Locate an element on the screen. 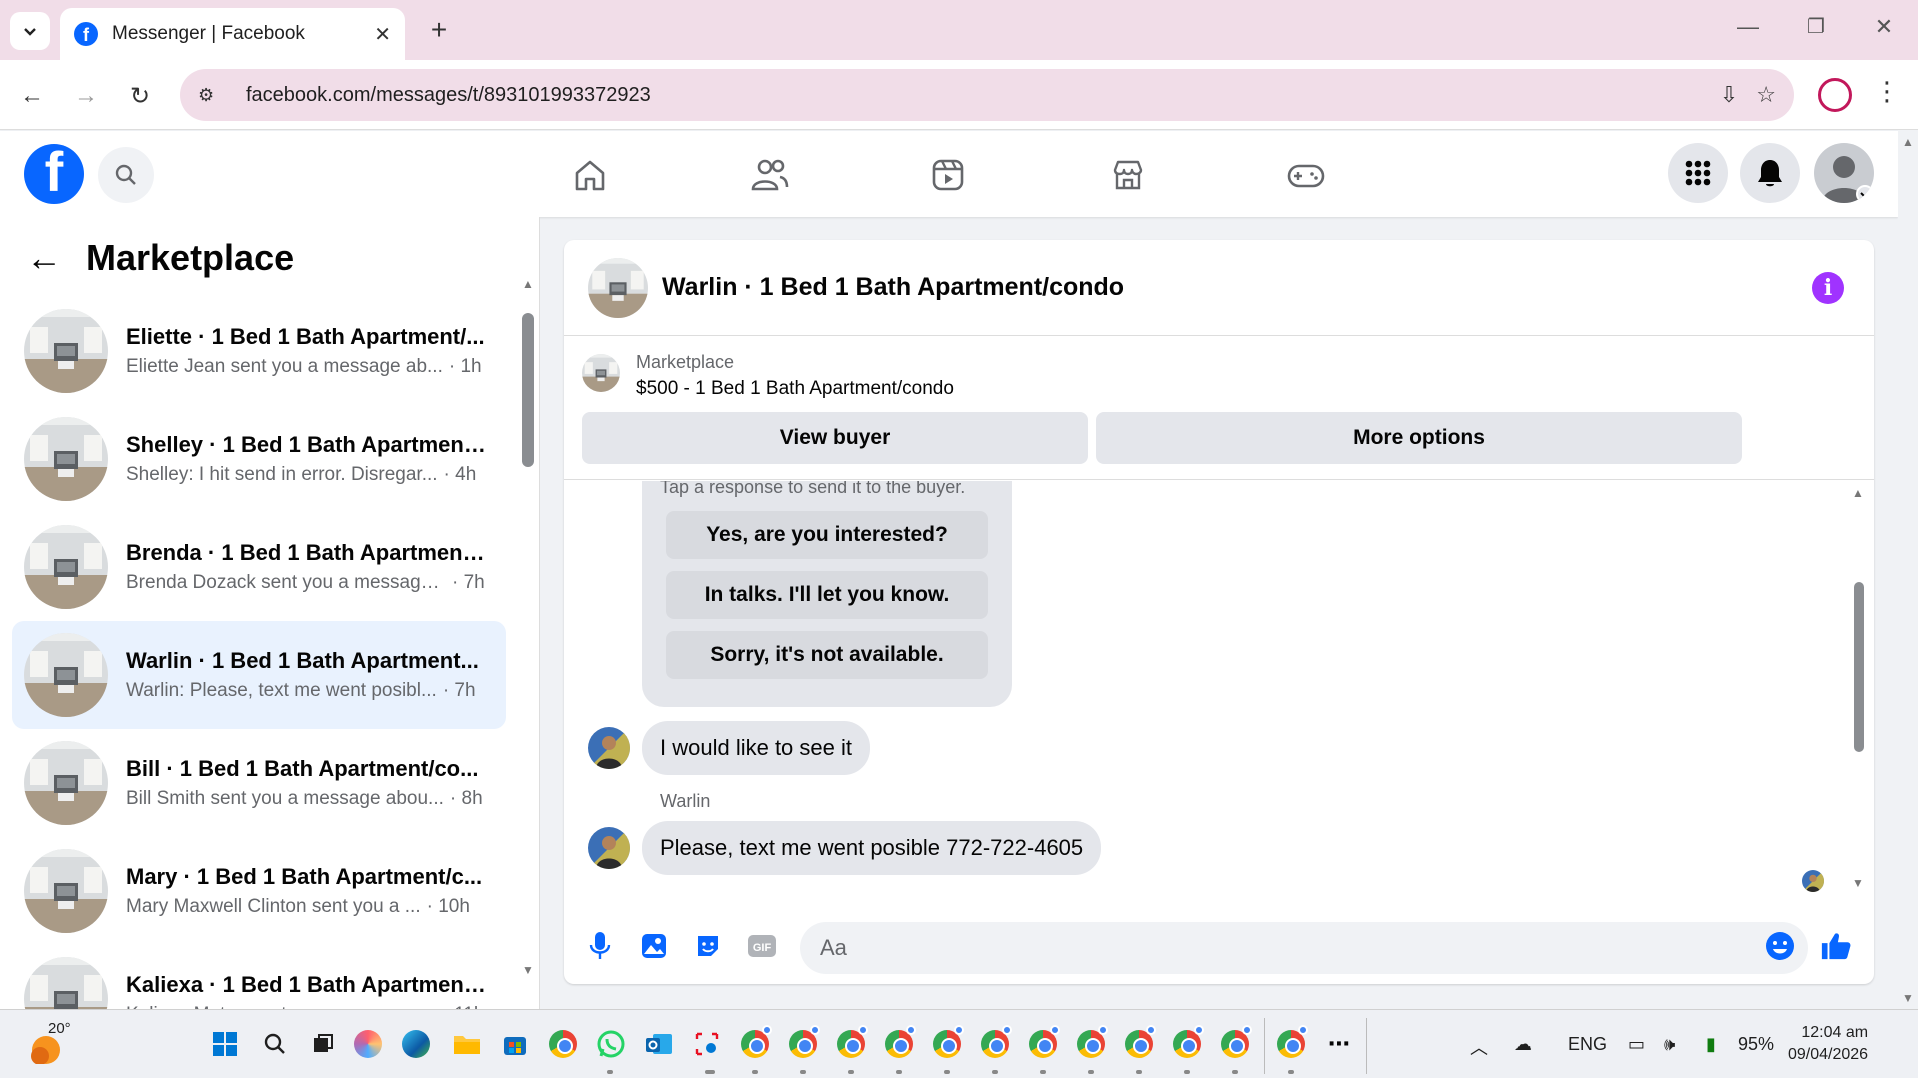 This screenshot has height=1078, width=1918. browser-tab: f Messenger | Facebook ✕ is located at coordinates (232, 34).